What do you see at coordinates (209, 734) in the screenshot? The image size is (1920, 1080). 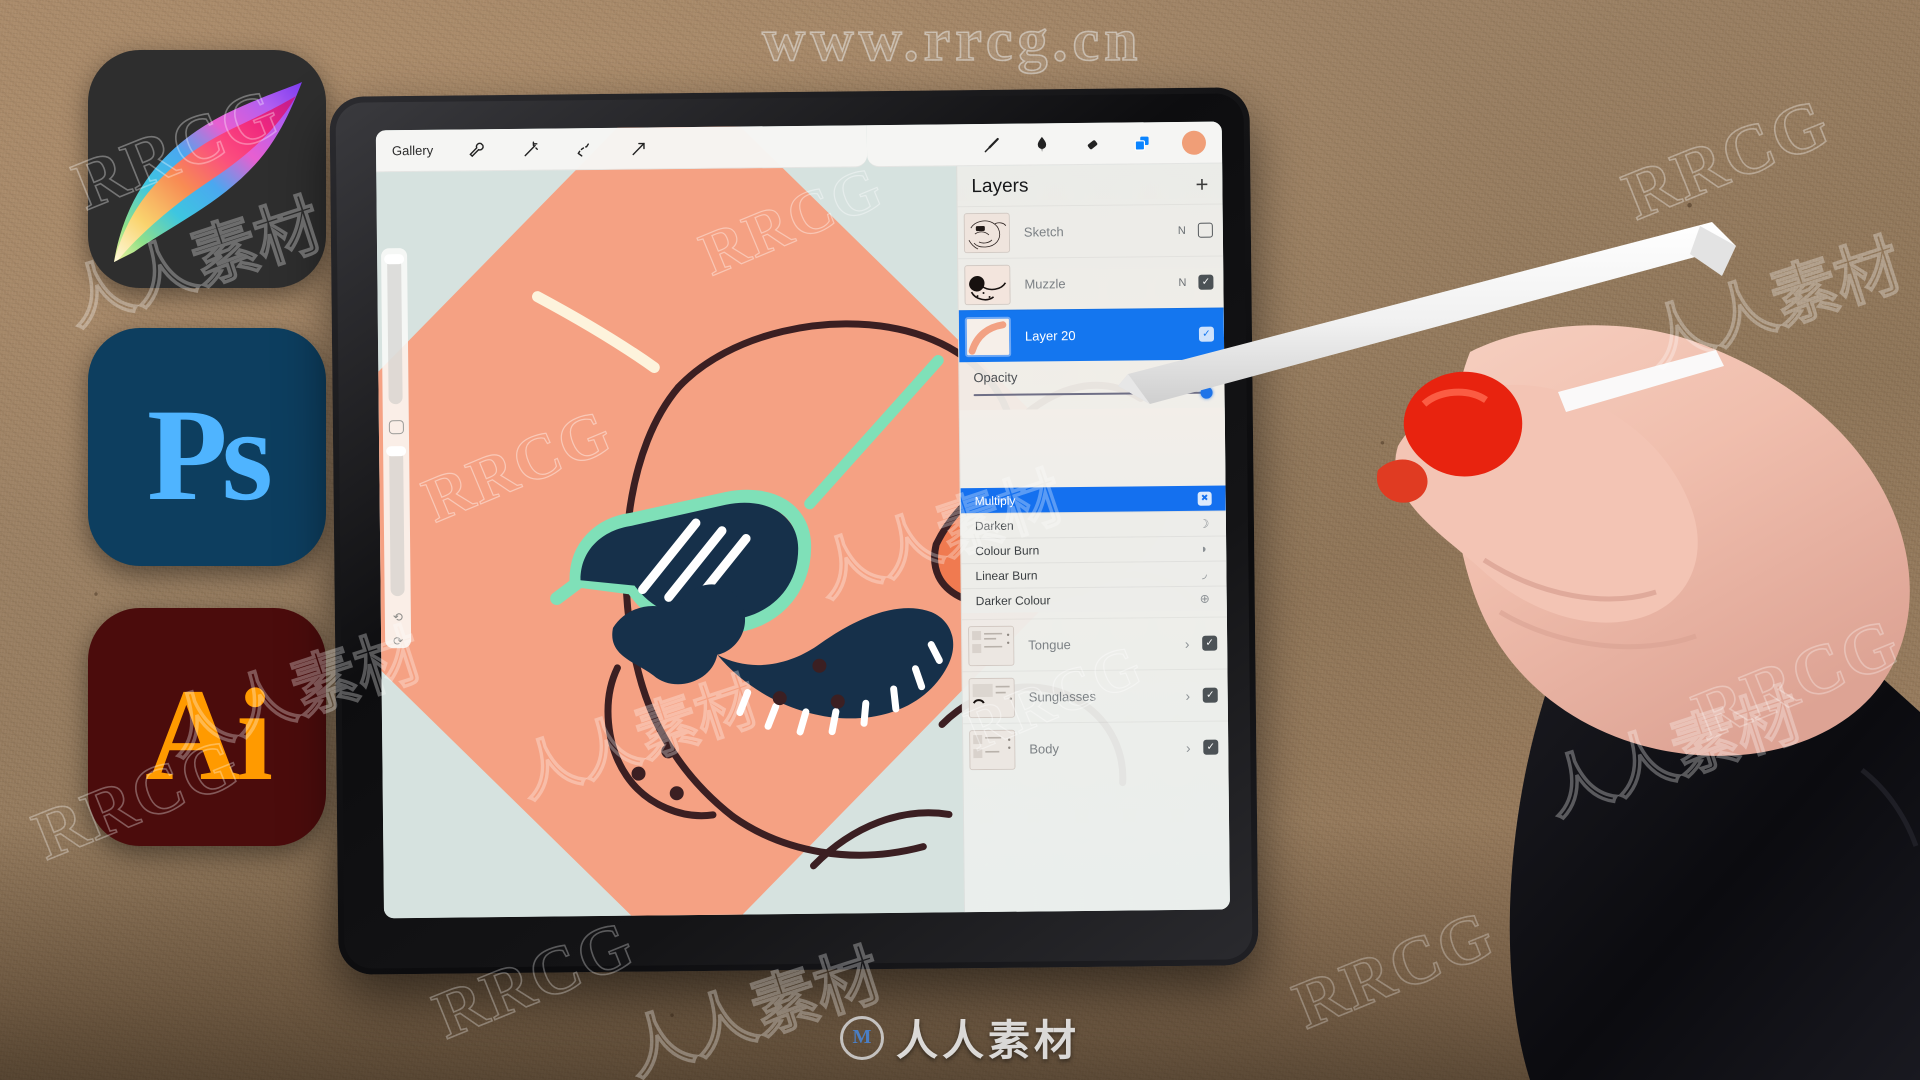 I see `ai-wordmark-icon: Ai` at bounding box center [209, 734].